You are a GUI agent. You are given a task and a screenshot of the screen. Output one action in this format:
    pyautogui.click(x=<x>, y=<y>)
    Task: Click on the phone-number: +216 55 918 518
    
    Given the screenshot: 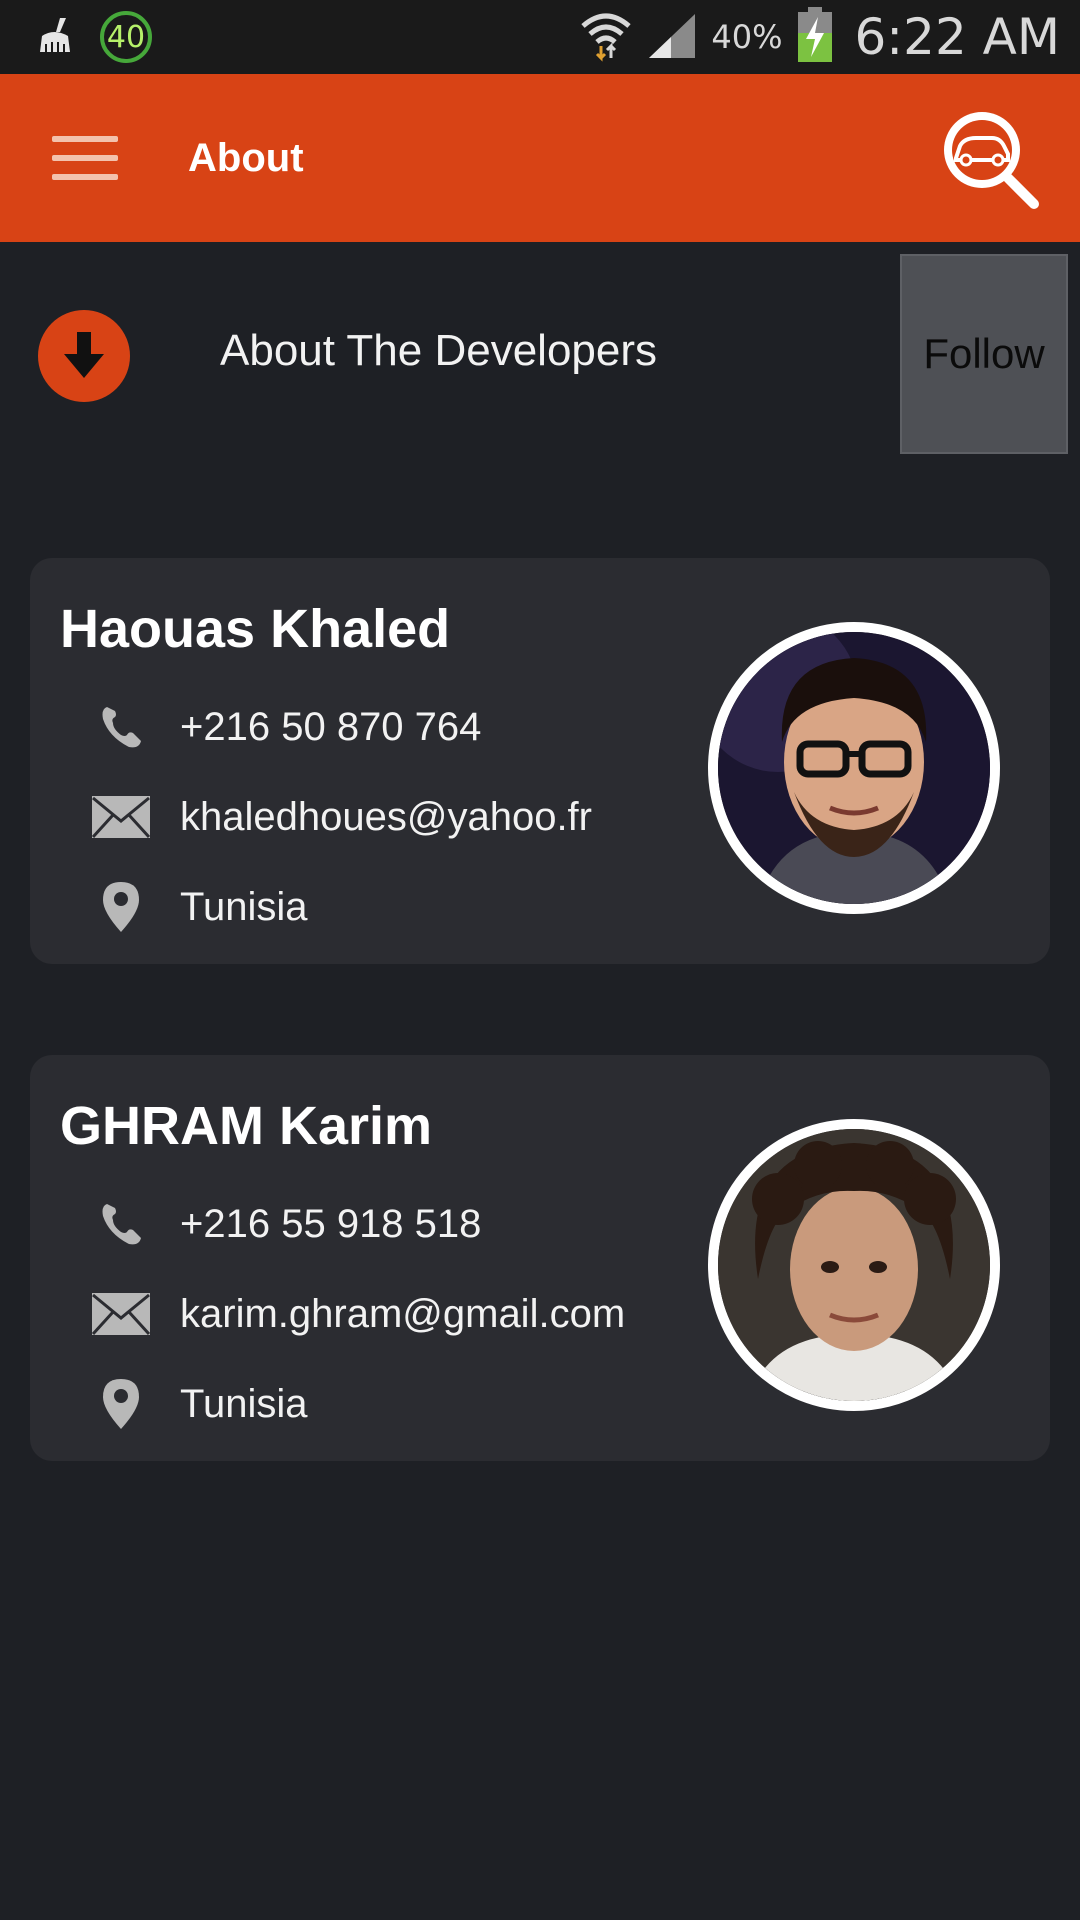 What is the action you would take?
    pyautogui.click(x=331, y=1223)
    